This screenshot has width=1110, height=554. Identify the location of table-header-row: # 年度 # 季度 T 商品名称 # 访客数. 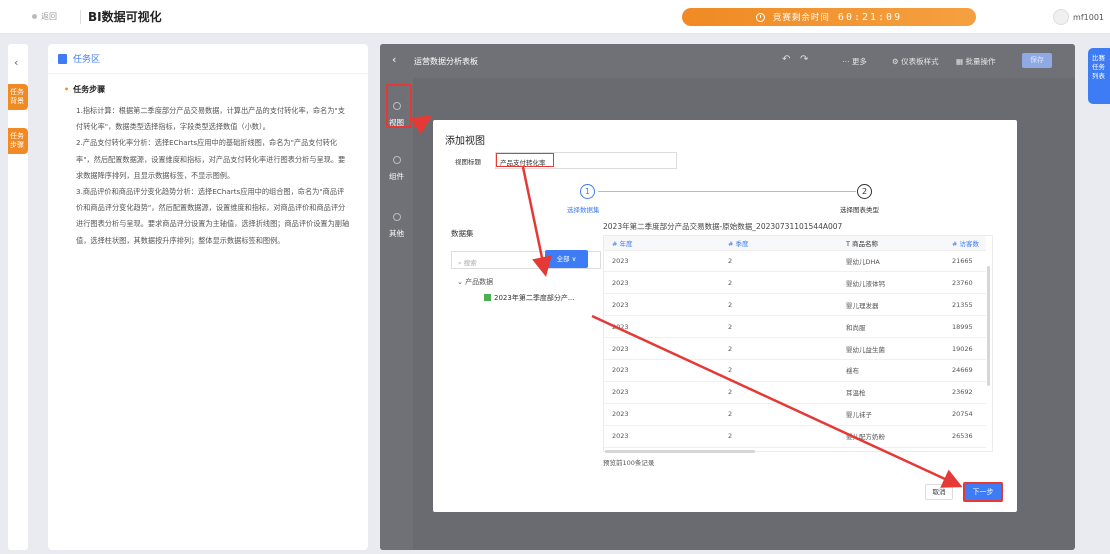
(795, 243).